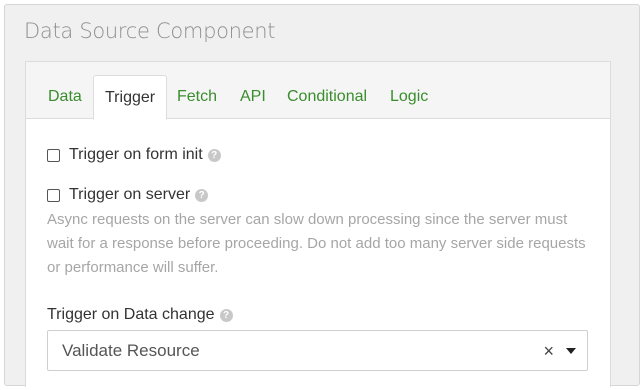  What do you see at coordinates (409, 97) in the screenshot?
I see `tab-logic: Logic` at bounding box center [409, 97].